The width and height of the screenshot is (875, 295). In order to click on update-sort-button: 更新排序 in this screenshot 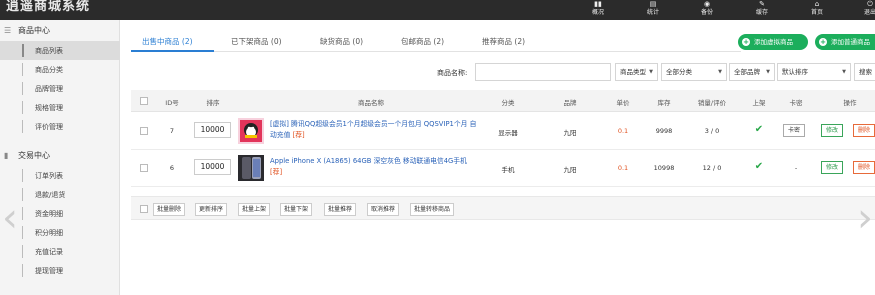, I will do `click(211, 209)`.